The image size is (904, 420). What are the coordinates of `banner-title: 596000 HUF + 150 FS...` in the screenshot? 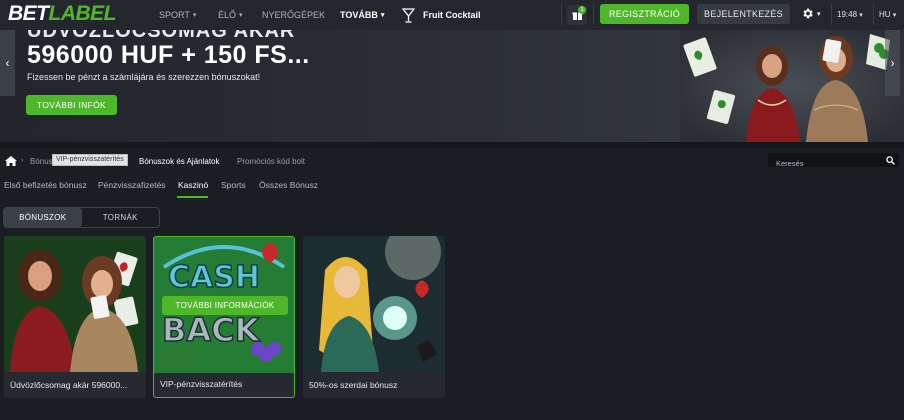 It's located at (168, 55).